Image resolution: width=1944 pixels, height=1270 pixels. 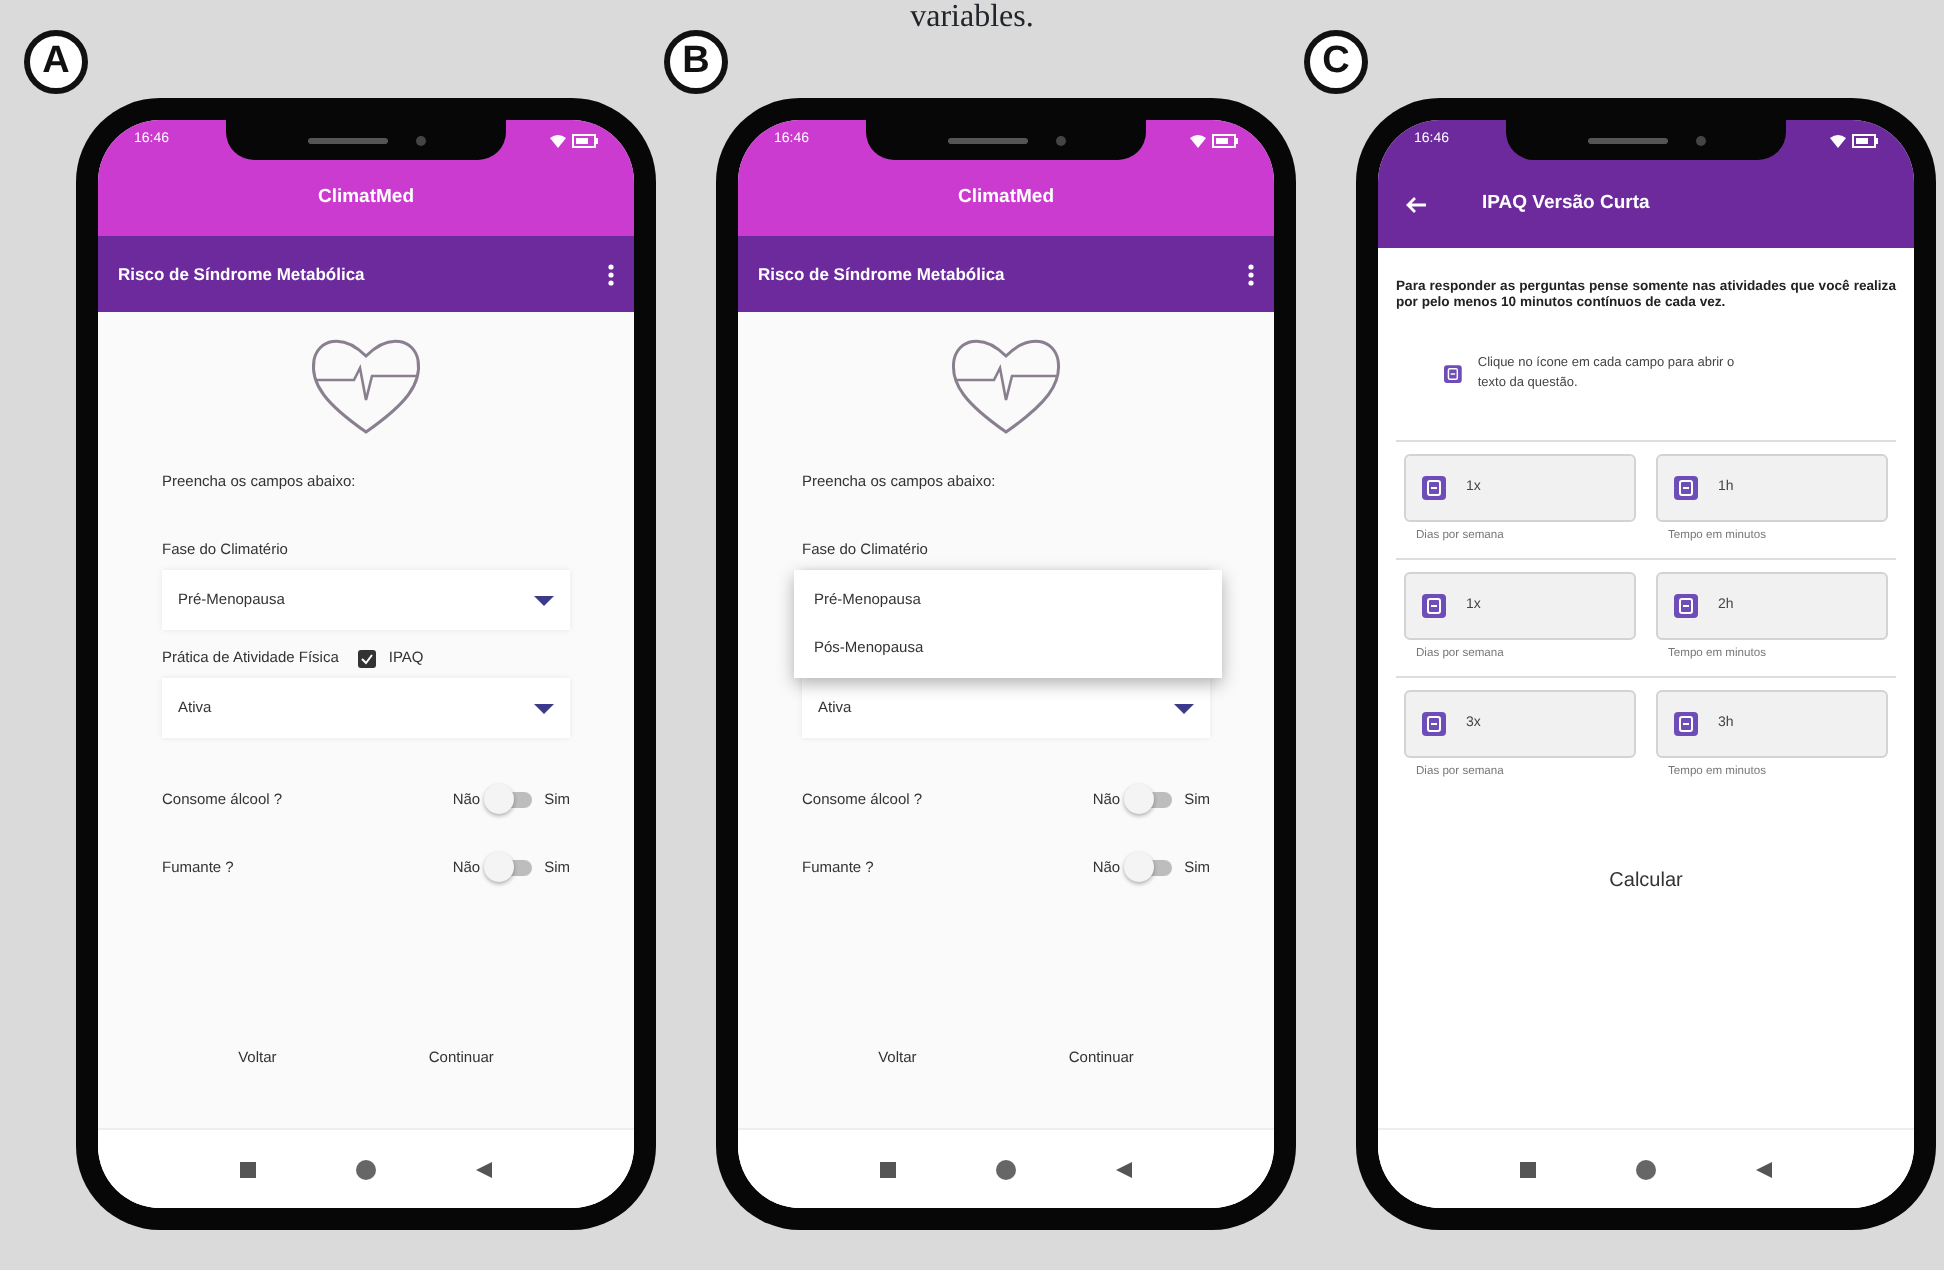 What do you see at coordinates (972, 17) in the screenshot?
I see `caption-text: variables.` at bounding box center [972, 17].